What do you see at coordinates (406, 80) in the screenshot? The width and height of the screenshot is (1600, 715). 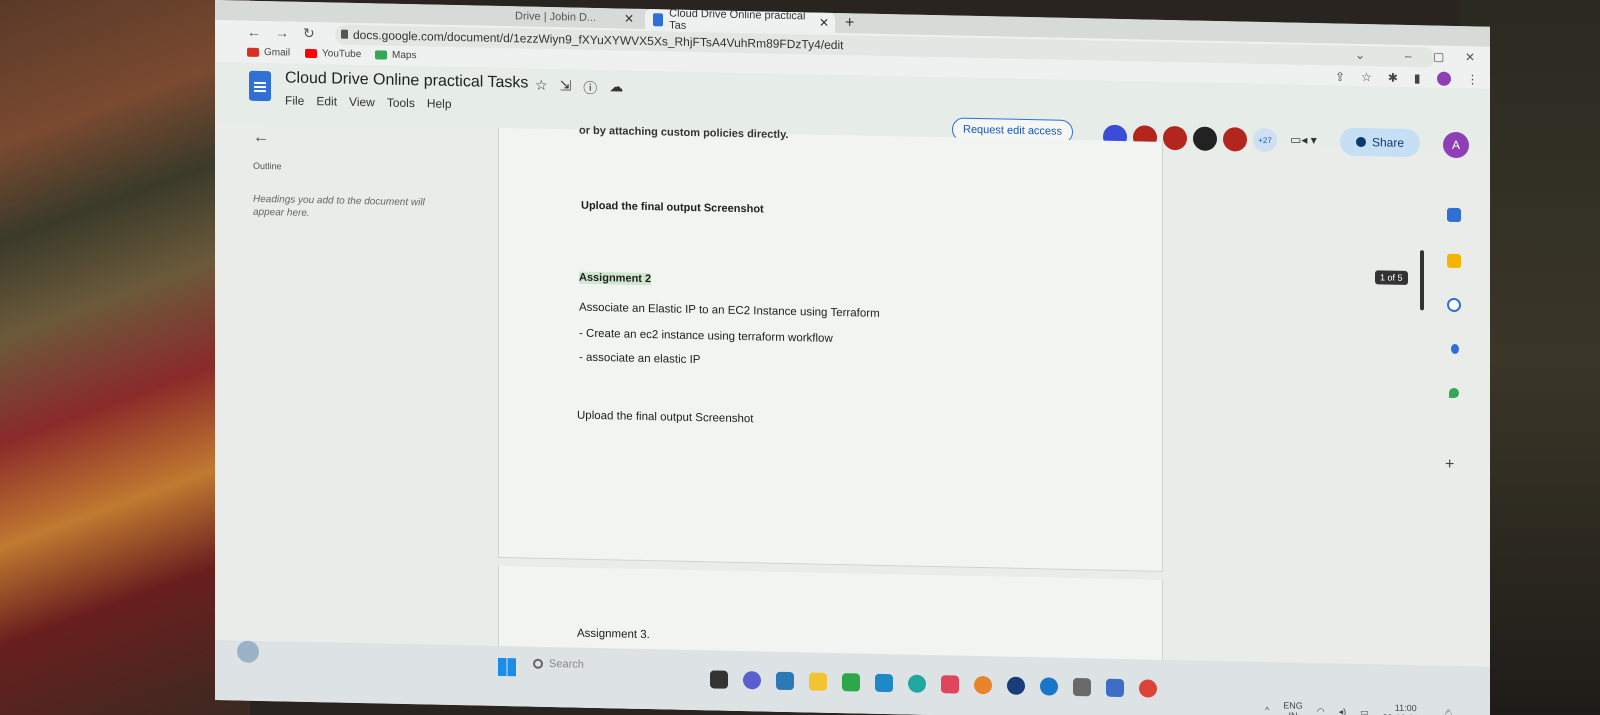 I see `document-title: Cloud Drive Online practical Tasks` at bounding box center [406, 80].